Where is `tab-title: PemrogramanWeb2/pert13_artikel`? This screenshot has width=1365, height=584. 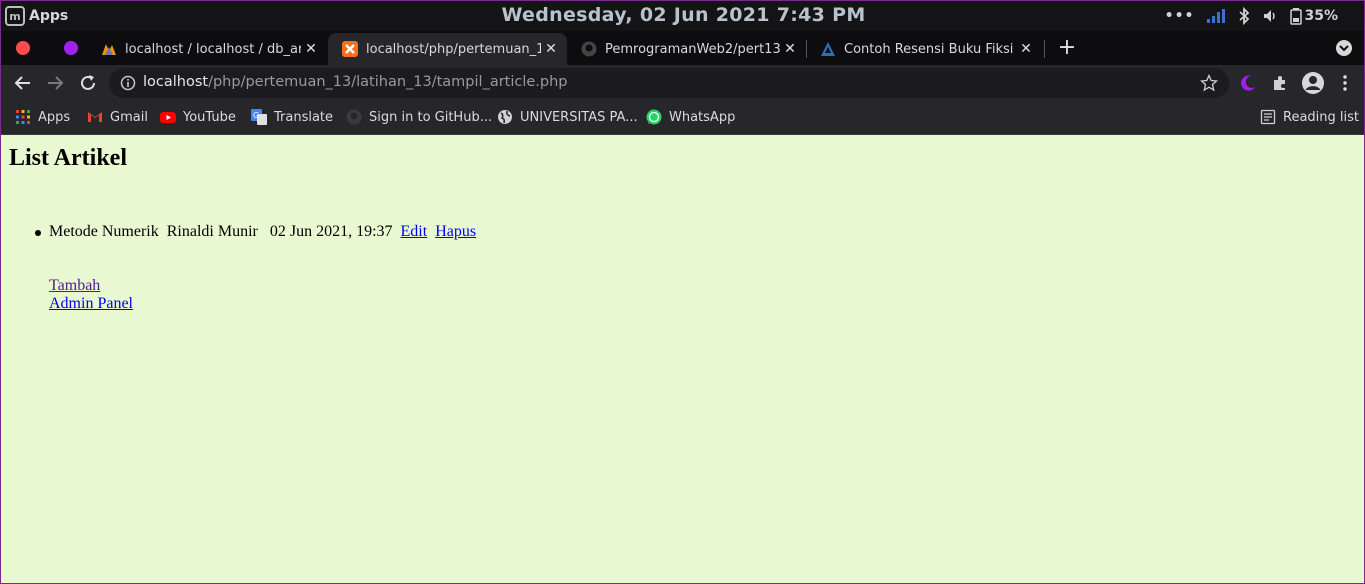
tab-title: PemrogramanWeb2/pert13_artikel is located at coordinates (692, 49).